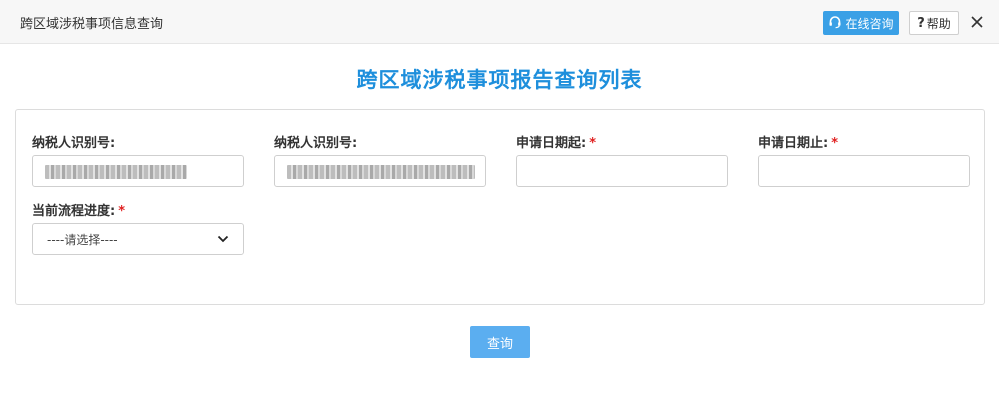  I want to click on date-end-label-text: 申请日期止:, so click(793, 143).